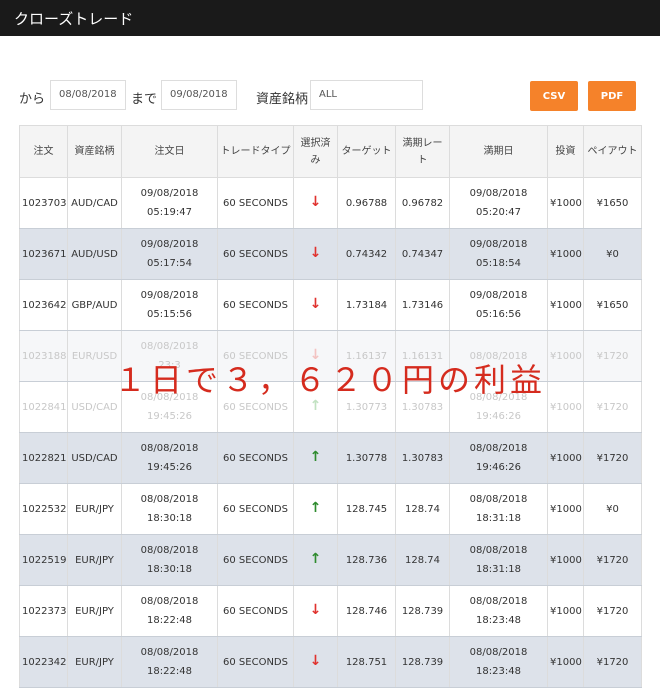 The image size is (660, 700). I want to click on cell-target: 128.745, so click(366, 509).